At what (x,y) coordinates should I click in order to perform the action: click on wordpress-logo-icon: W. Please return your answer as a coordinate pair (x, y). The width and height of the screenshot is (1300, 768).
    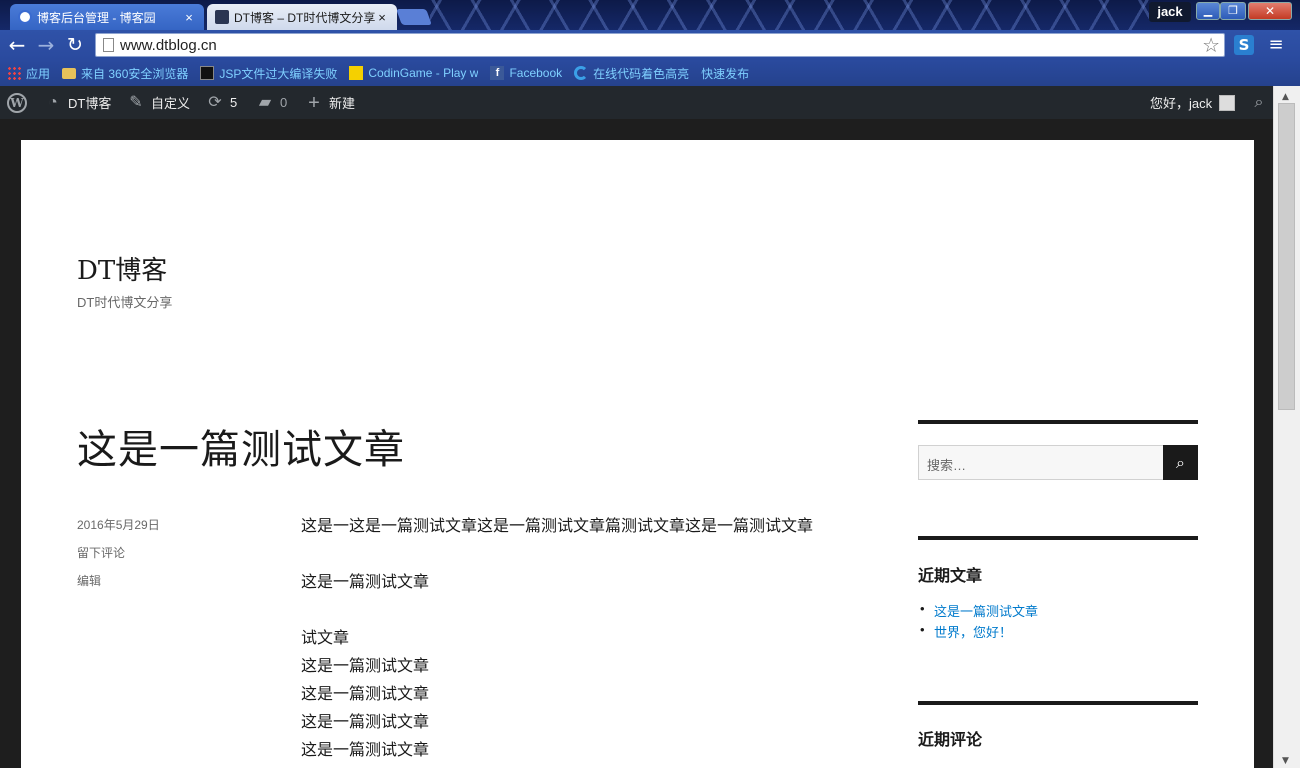
    Looking at the image, I should click on (17, 102).